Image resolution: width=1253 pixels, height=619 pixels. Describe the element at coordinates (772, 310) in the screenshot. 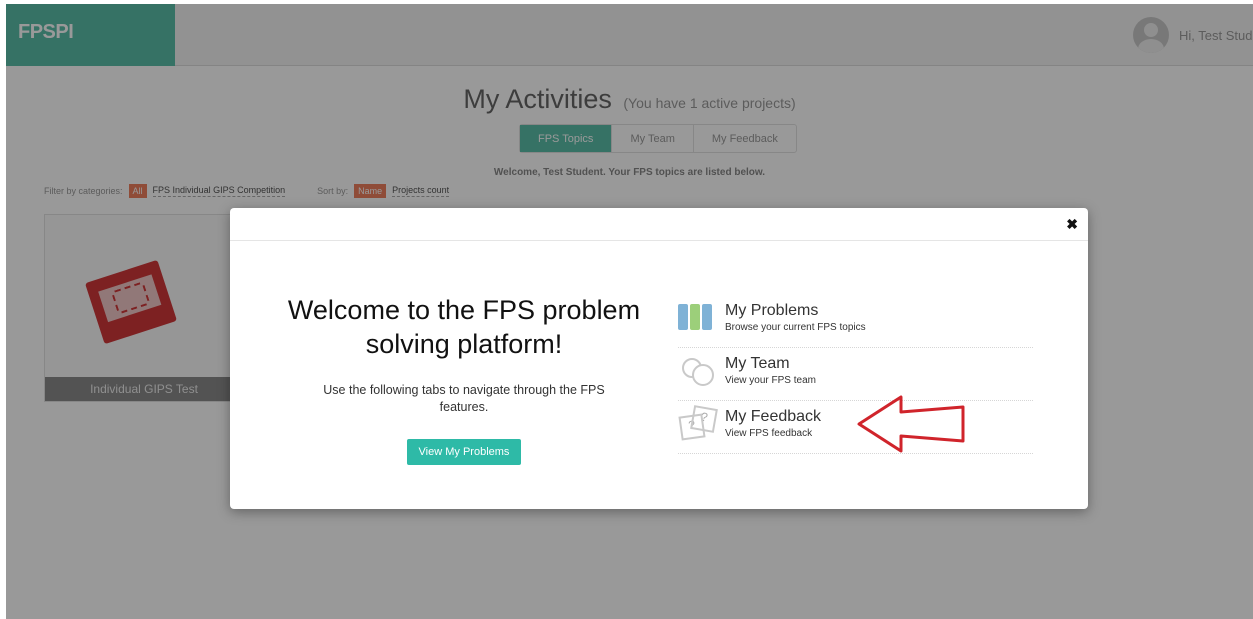

I see `feature-title: My Problems` at that location.